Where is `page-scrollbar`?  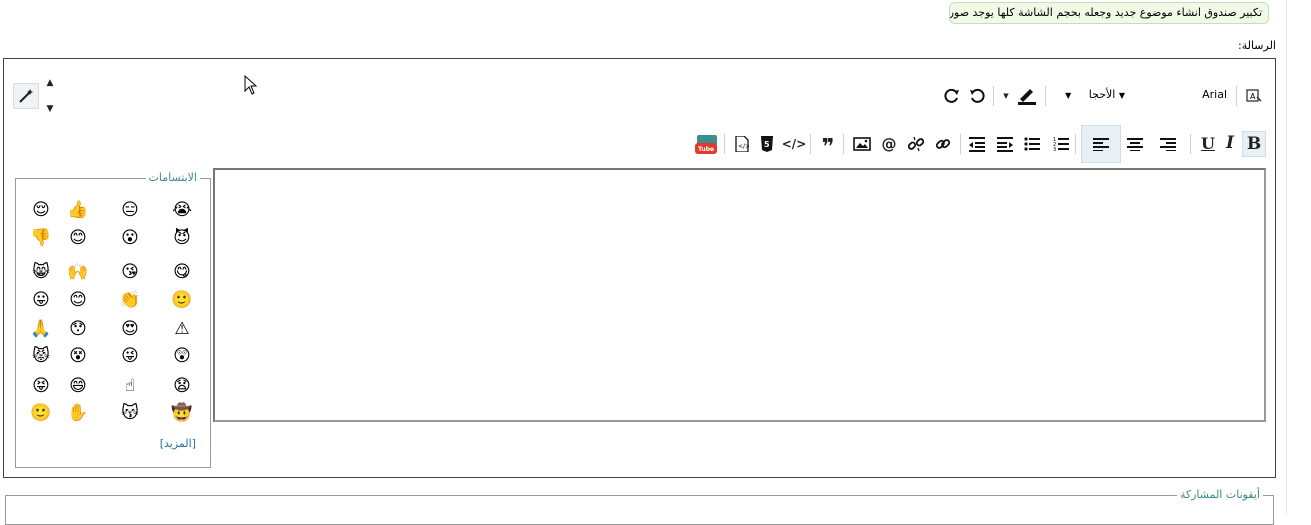
page-scrollbar is located at coordinates (1298, 257).